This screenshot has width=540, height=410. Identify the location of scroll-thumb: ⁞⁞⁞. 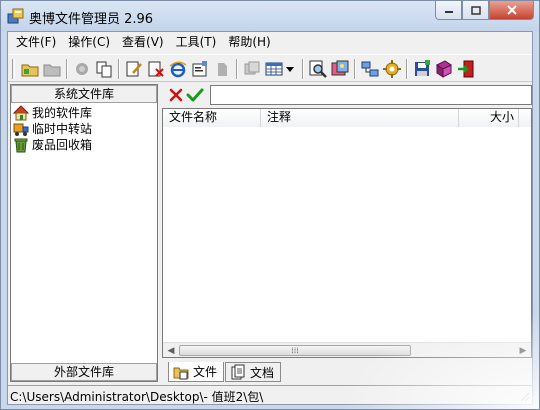
(295, 350).